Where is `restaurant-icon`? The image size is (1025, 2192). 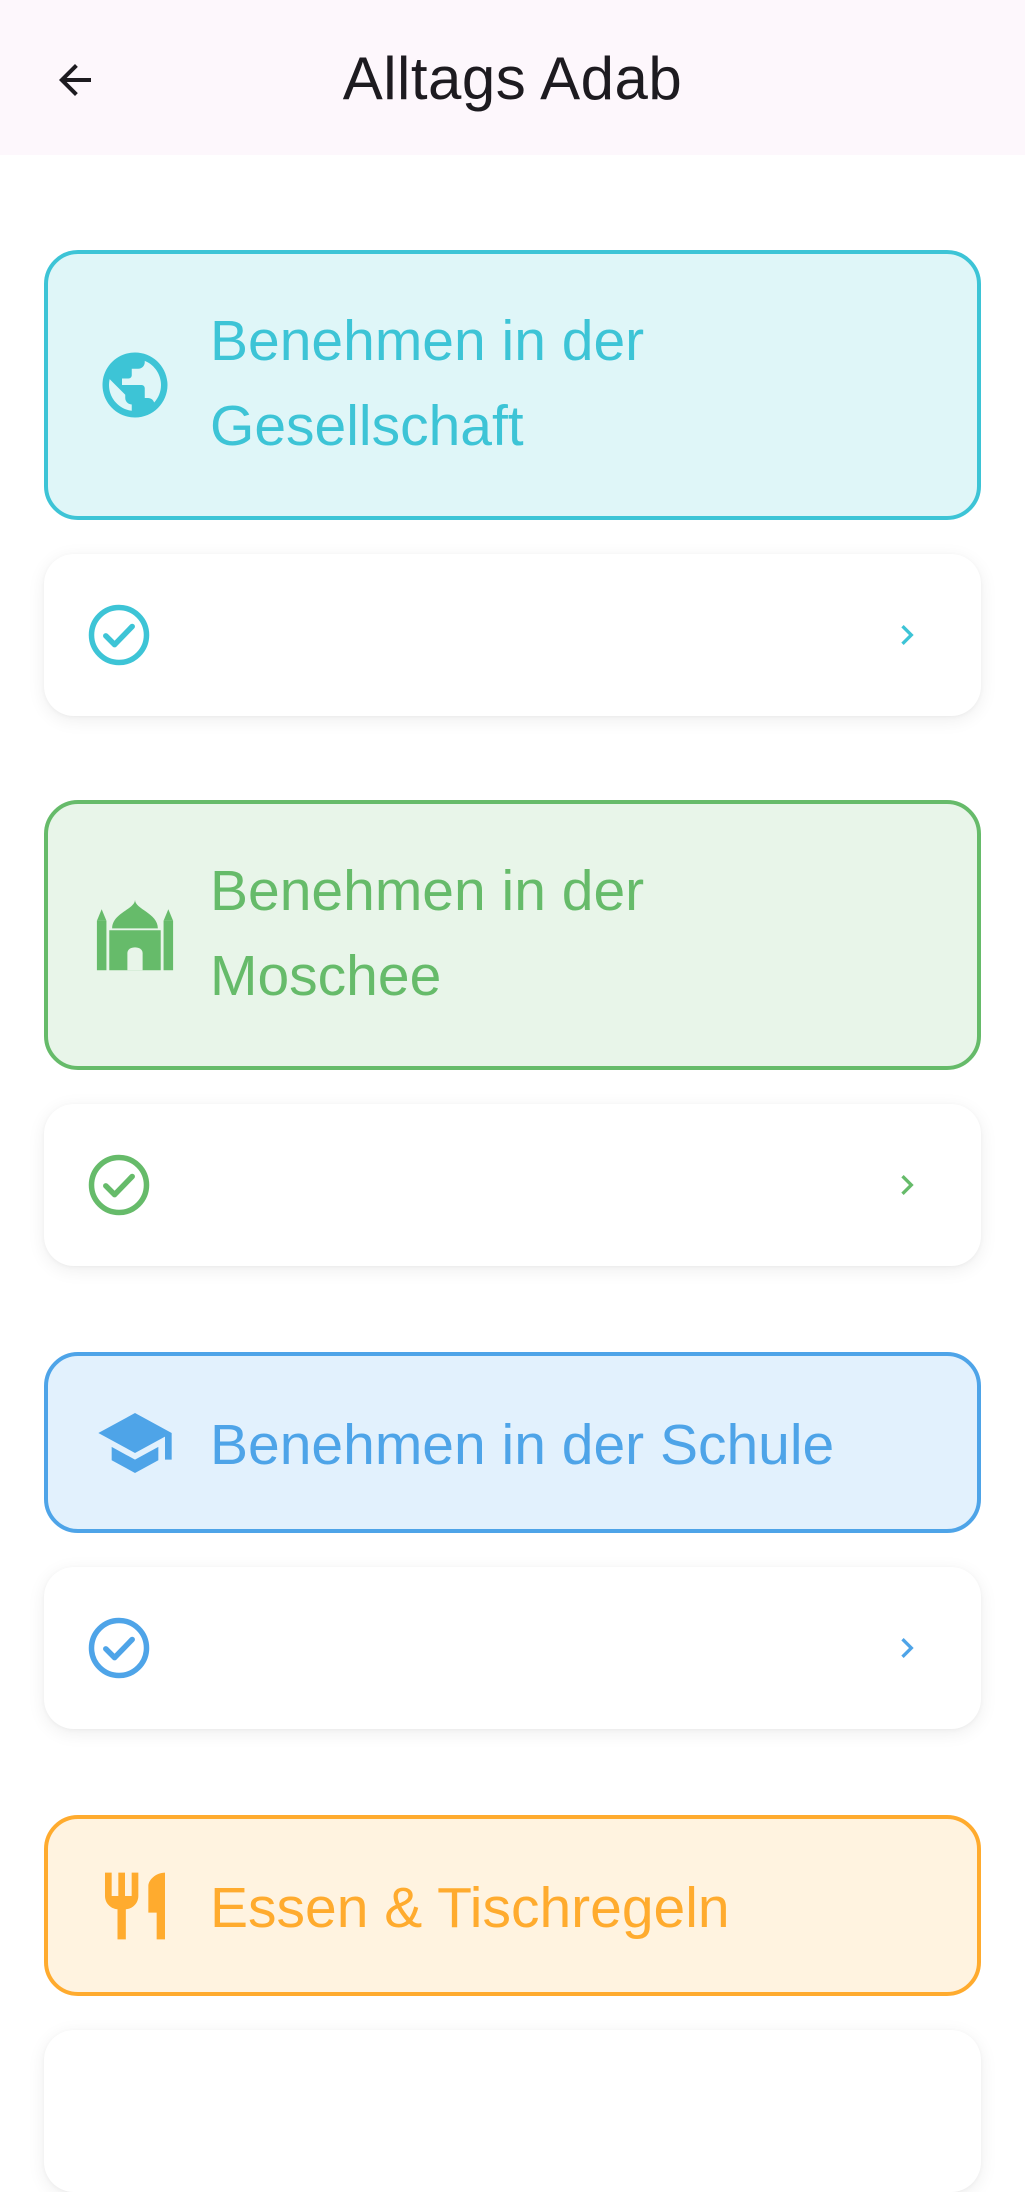
restaurant-icon is located at coordinates (135, 1906).